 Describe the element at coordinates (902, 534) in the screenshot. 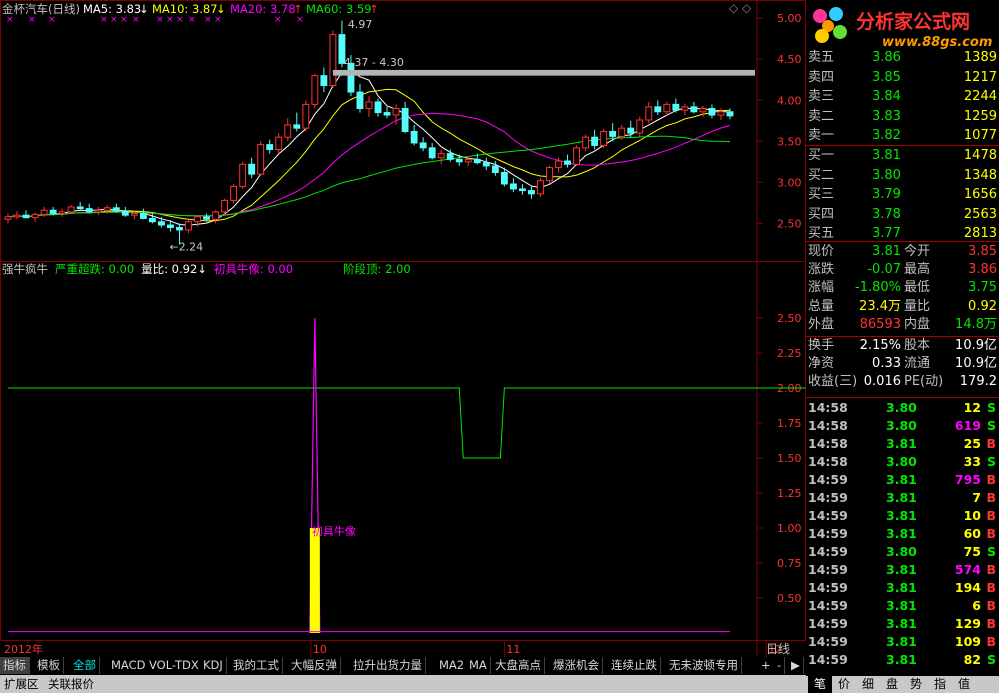

I see `tick-row: 14:59 3.81 60 B` at that location.